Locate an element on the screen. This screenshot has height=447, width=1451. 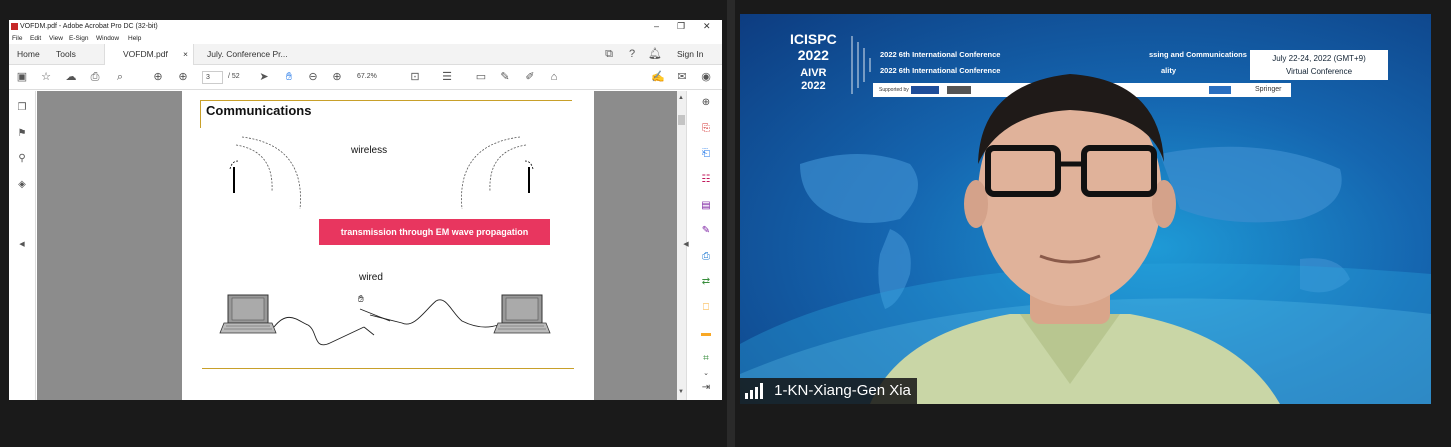
tab-close-icon: × is located at coordinates (185, 54).